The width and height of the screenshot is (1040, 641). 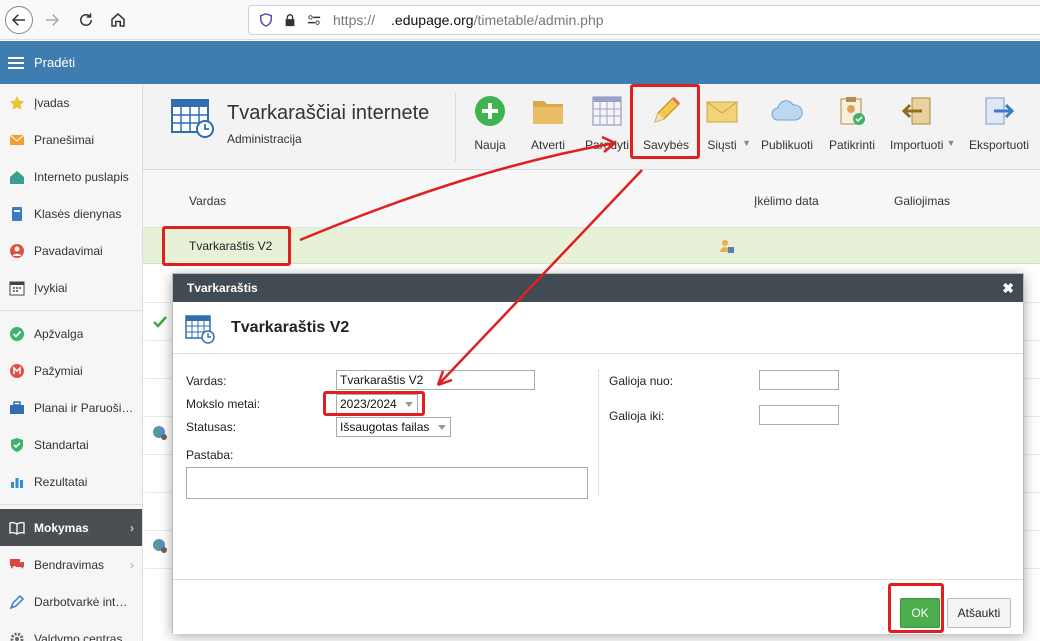 I want to click on dialog-header: Tvarkaraštis V2, so click(x=598, y=328).